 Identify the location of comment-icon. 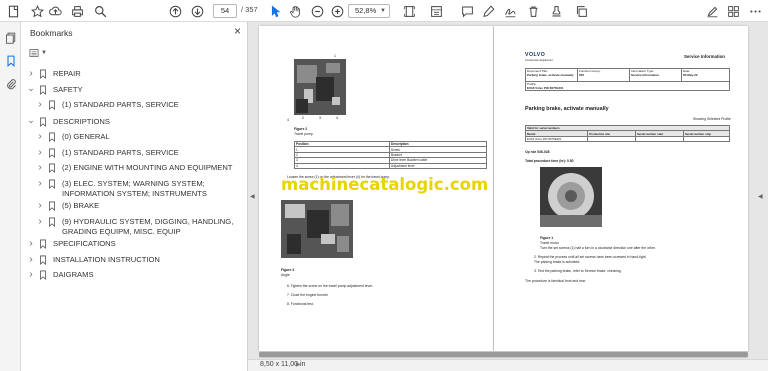
(467, 11).